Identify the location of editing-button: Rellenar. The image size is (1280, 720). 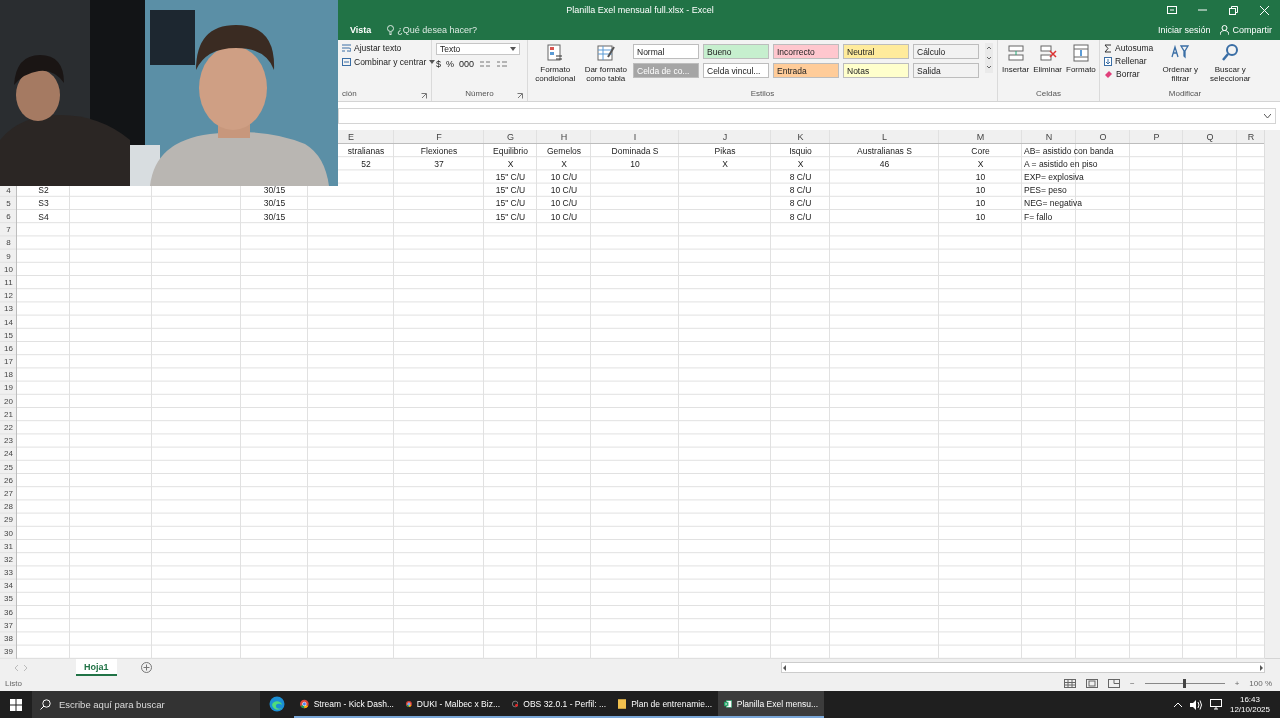
(1129, 61).